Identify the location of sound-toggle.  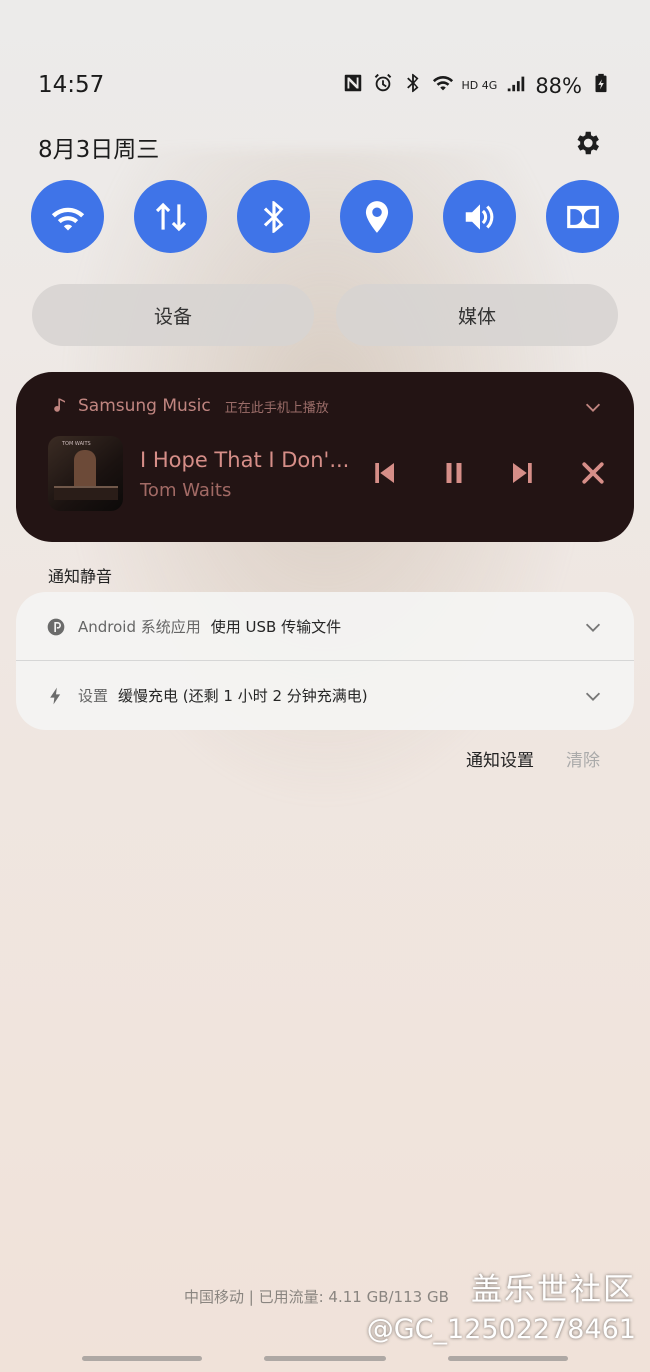
(479, 216).